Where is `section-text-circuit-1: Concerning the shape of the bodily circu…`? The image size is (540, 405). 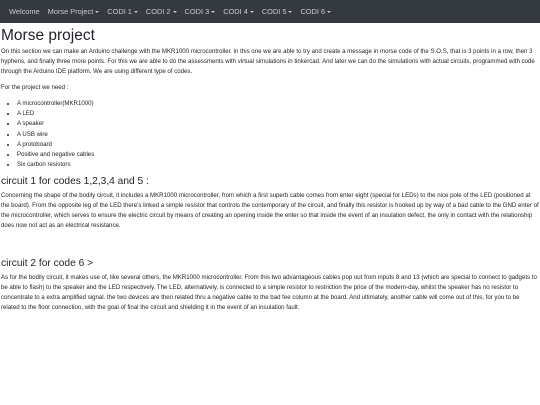 section-text-circuit-1: Concerning the shape of the bodily circu… is located at coordinates (270, 211).